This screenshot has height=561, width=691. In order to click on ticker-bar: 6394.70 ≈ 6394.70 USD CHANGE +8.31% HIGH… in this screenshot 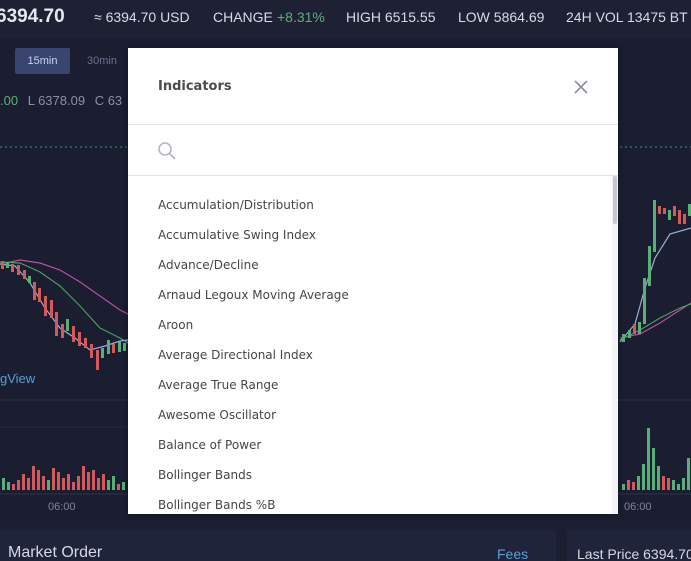, I will do `click(345, 19)`.